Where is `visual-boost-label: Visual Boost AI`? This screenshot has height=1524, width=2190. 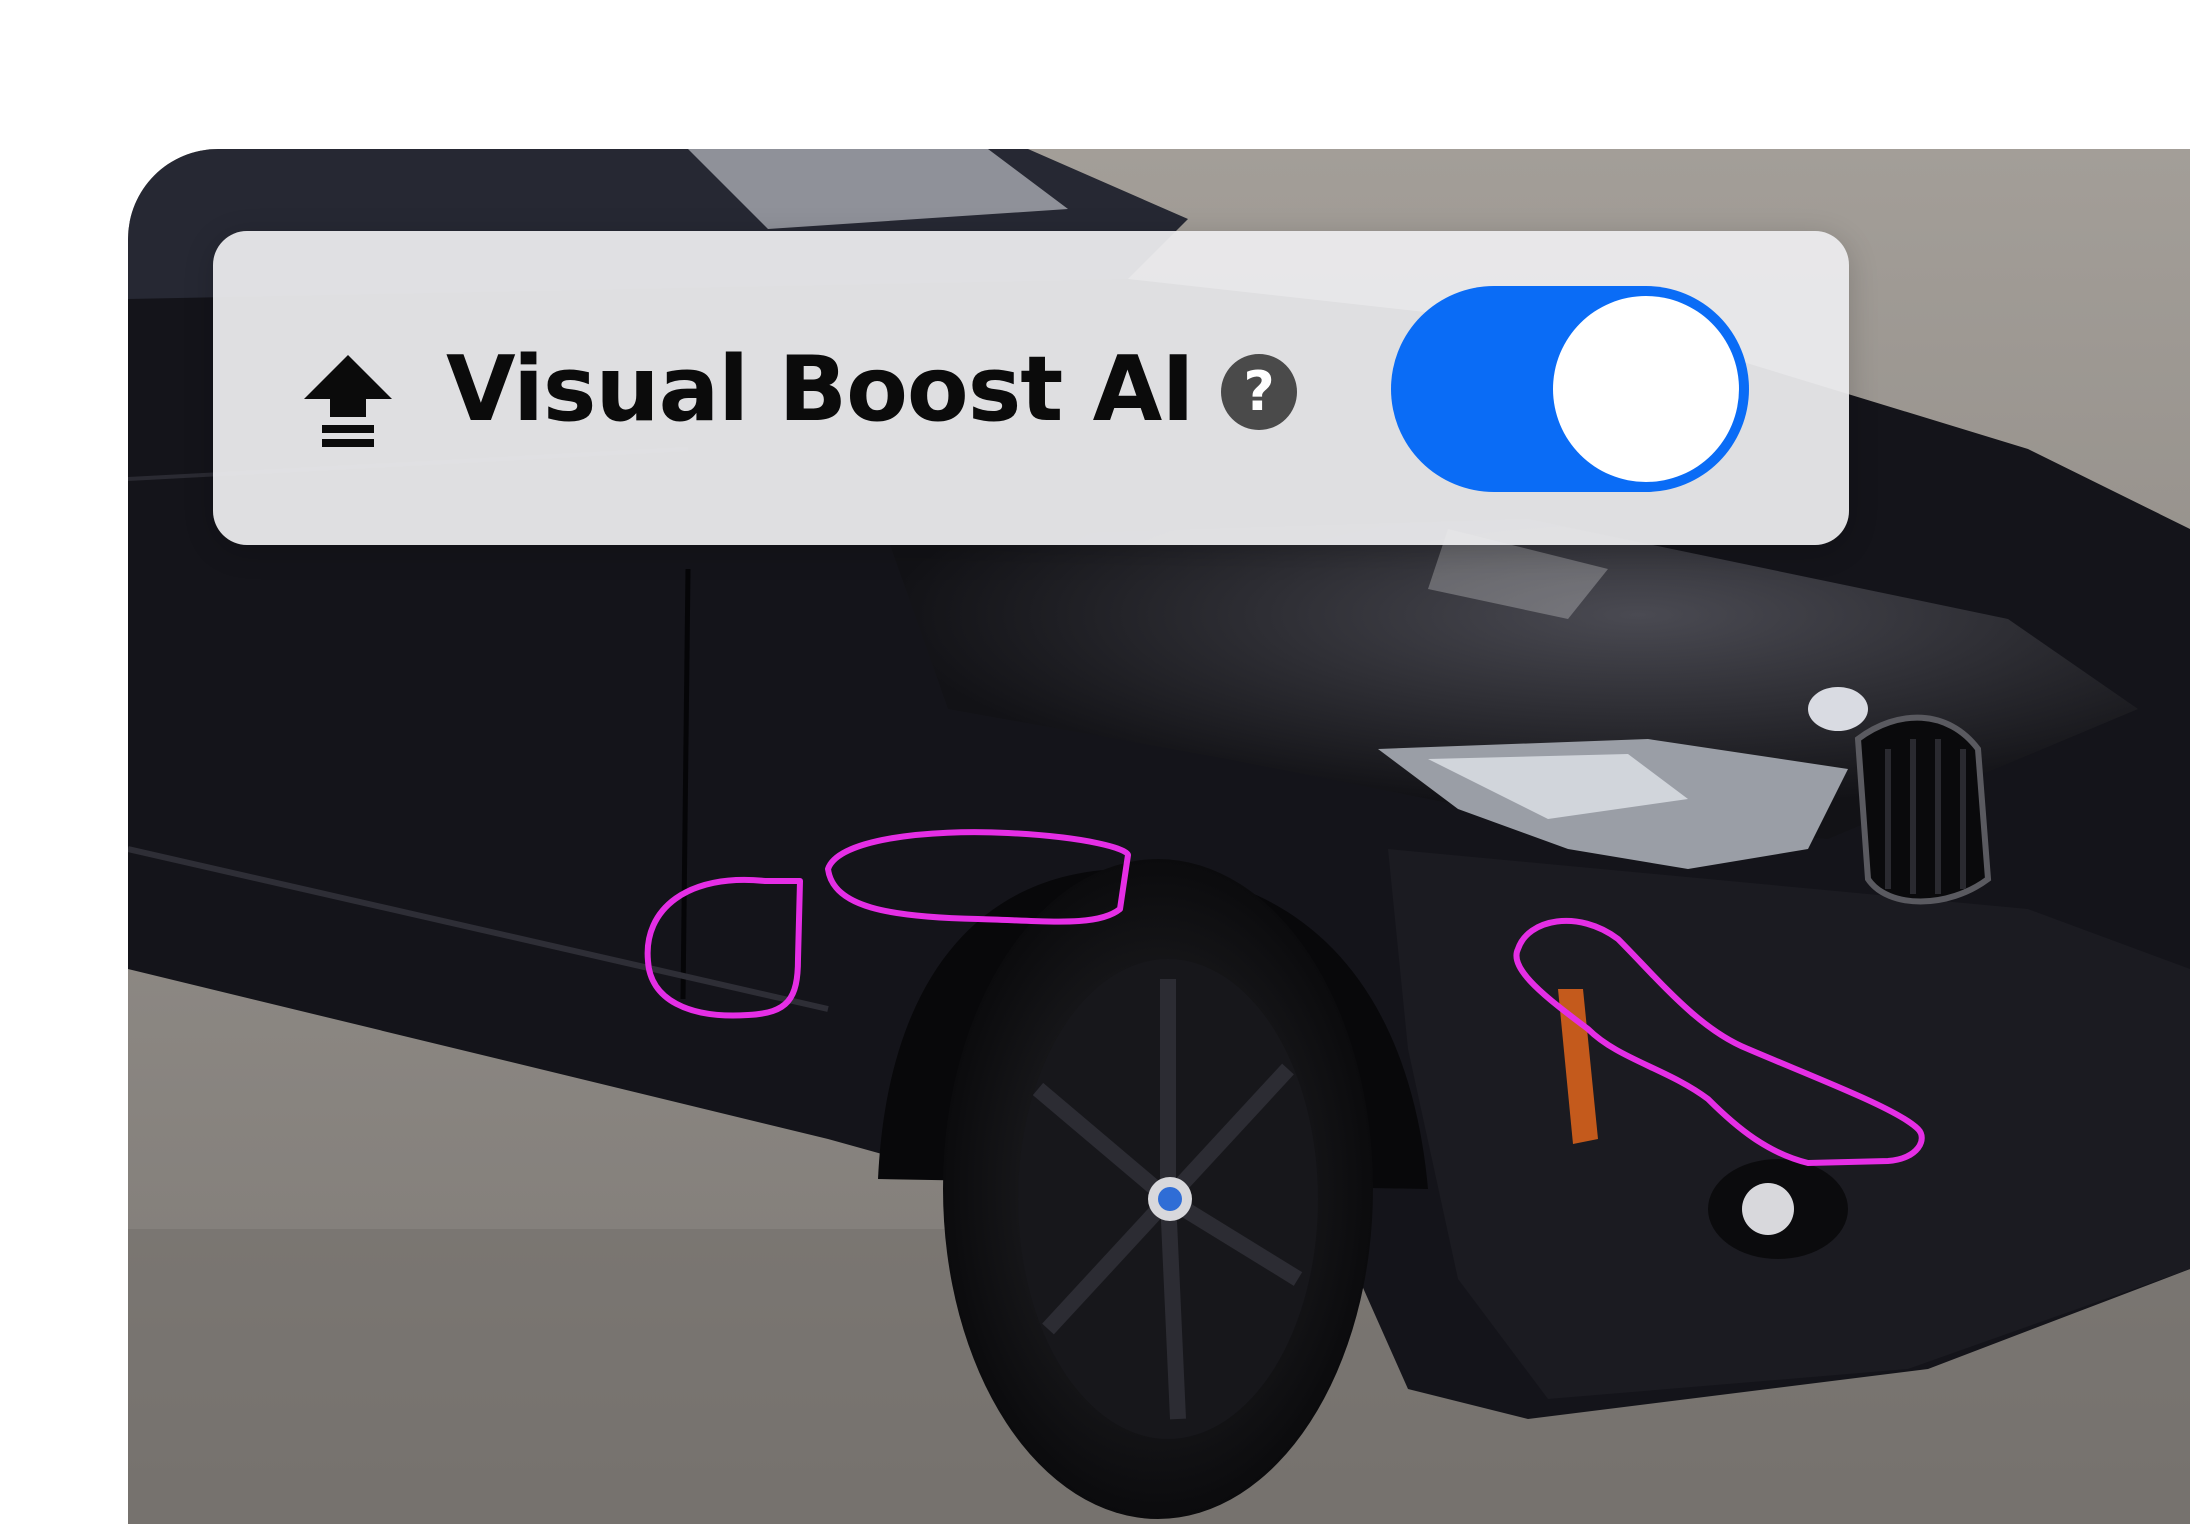 visual-boost-label: Visual Boost AI is located at coordinates (820, 389).